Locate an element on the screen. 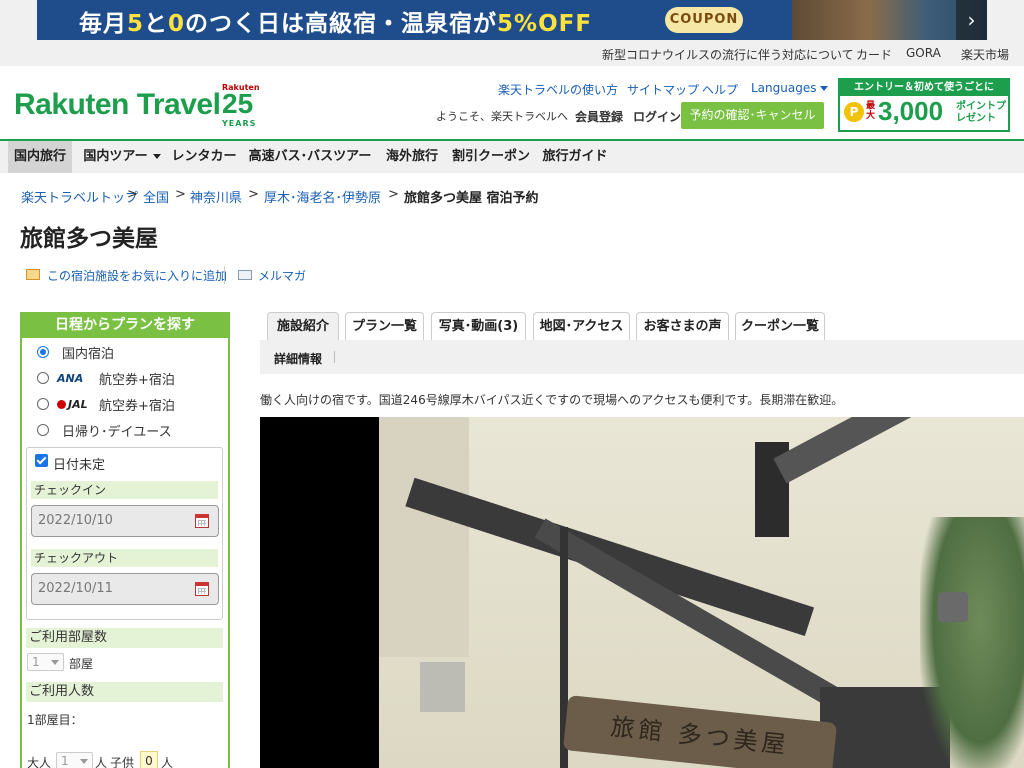  date-undecided-label: 日付未定 is located at coordinates (79, 465).